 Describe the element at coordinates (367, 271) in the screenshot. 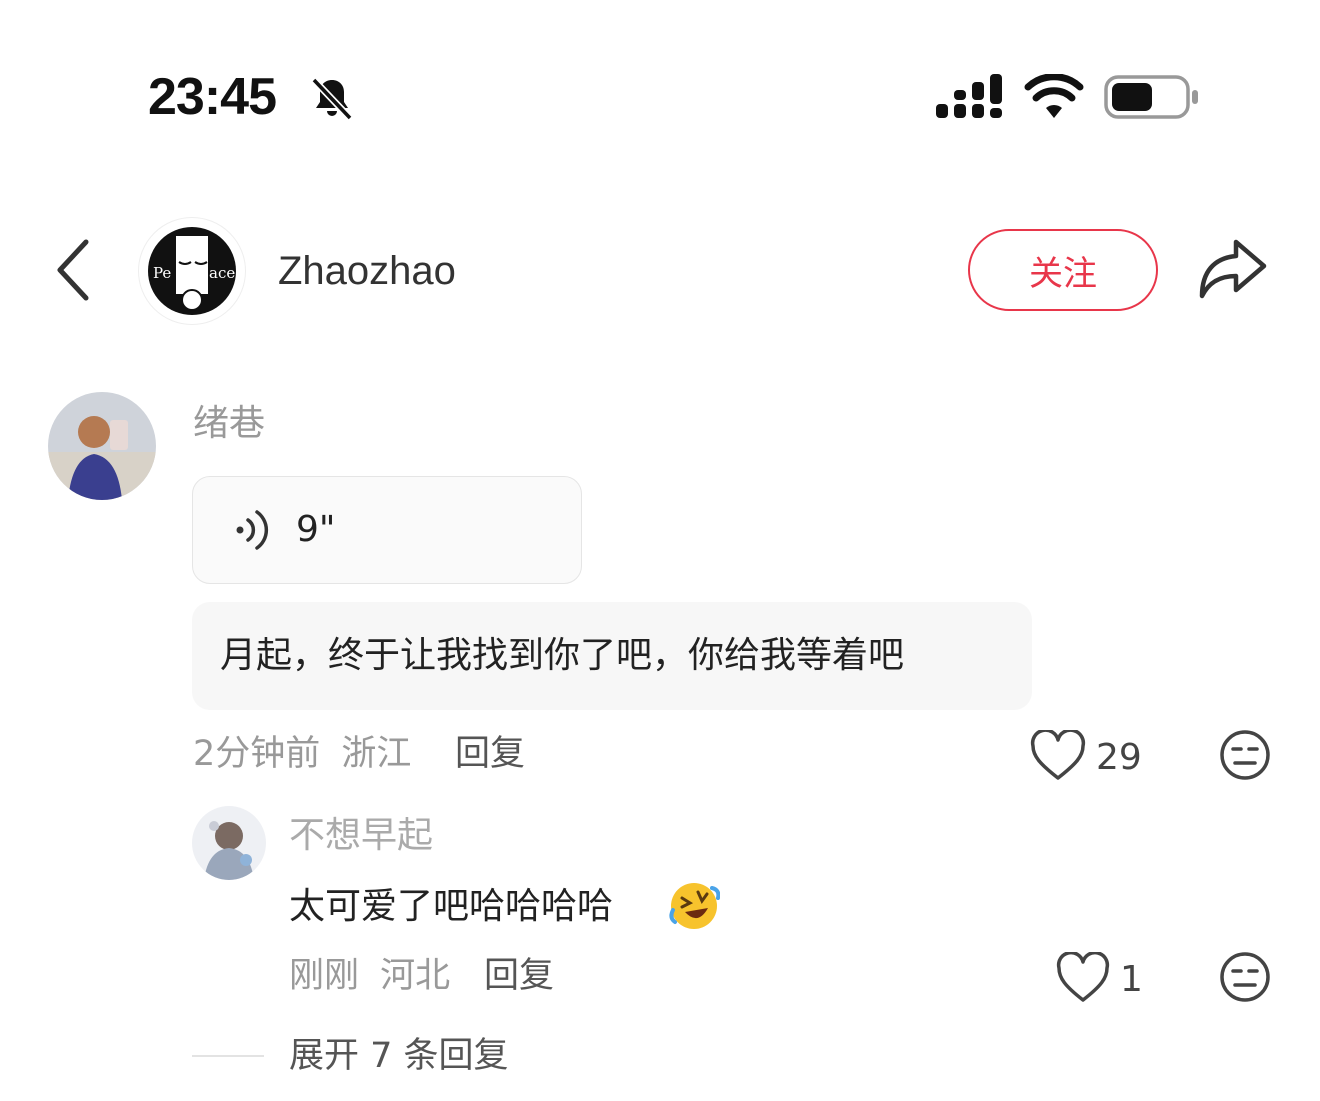

I see `header-username: Zhaozhao` at that location.